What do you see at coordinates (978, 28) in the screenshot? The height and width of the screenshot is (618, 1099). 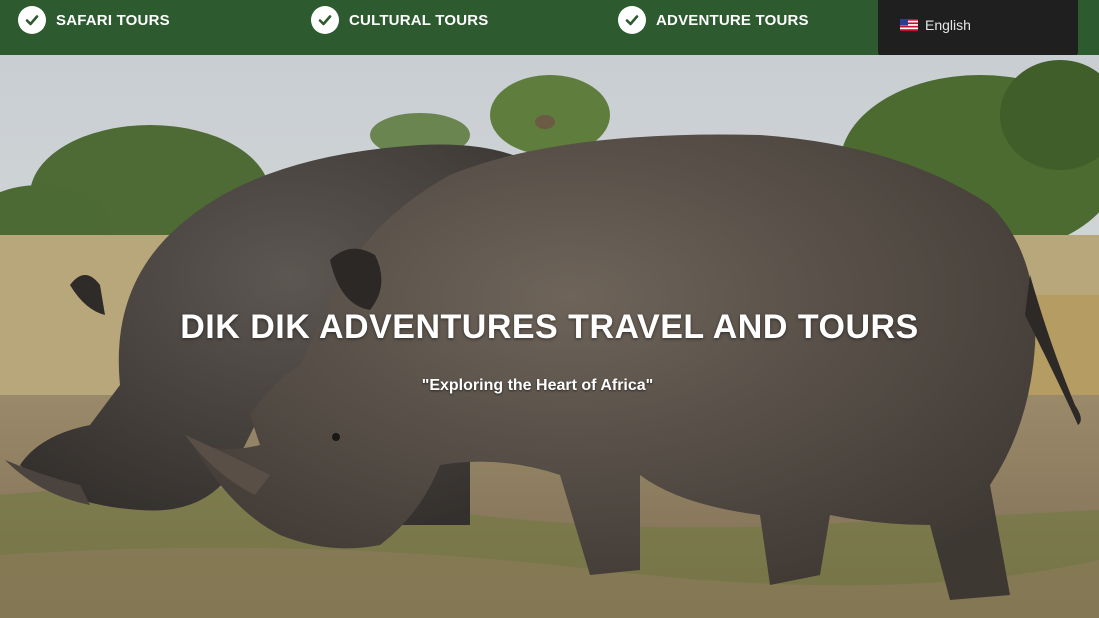 I see `language-switcher: English` at bounding box center [978, 28].